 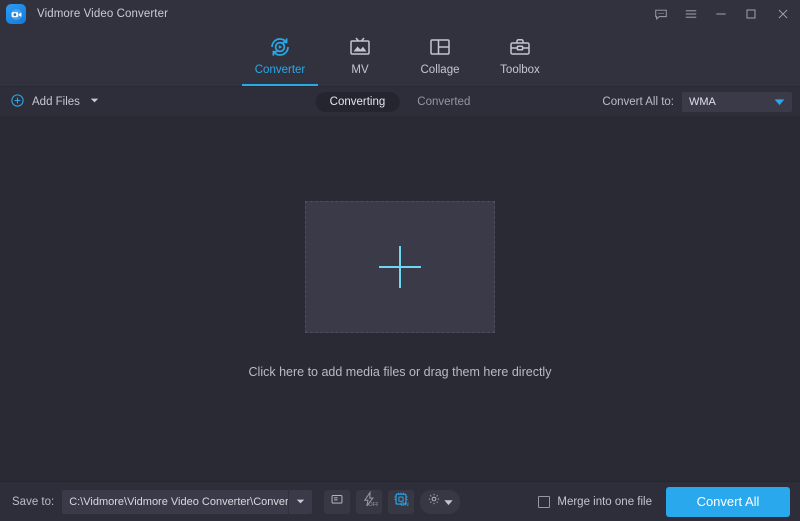 I want to click on tab-converted: Converted, so click(x=443, y=102).